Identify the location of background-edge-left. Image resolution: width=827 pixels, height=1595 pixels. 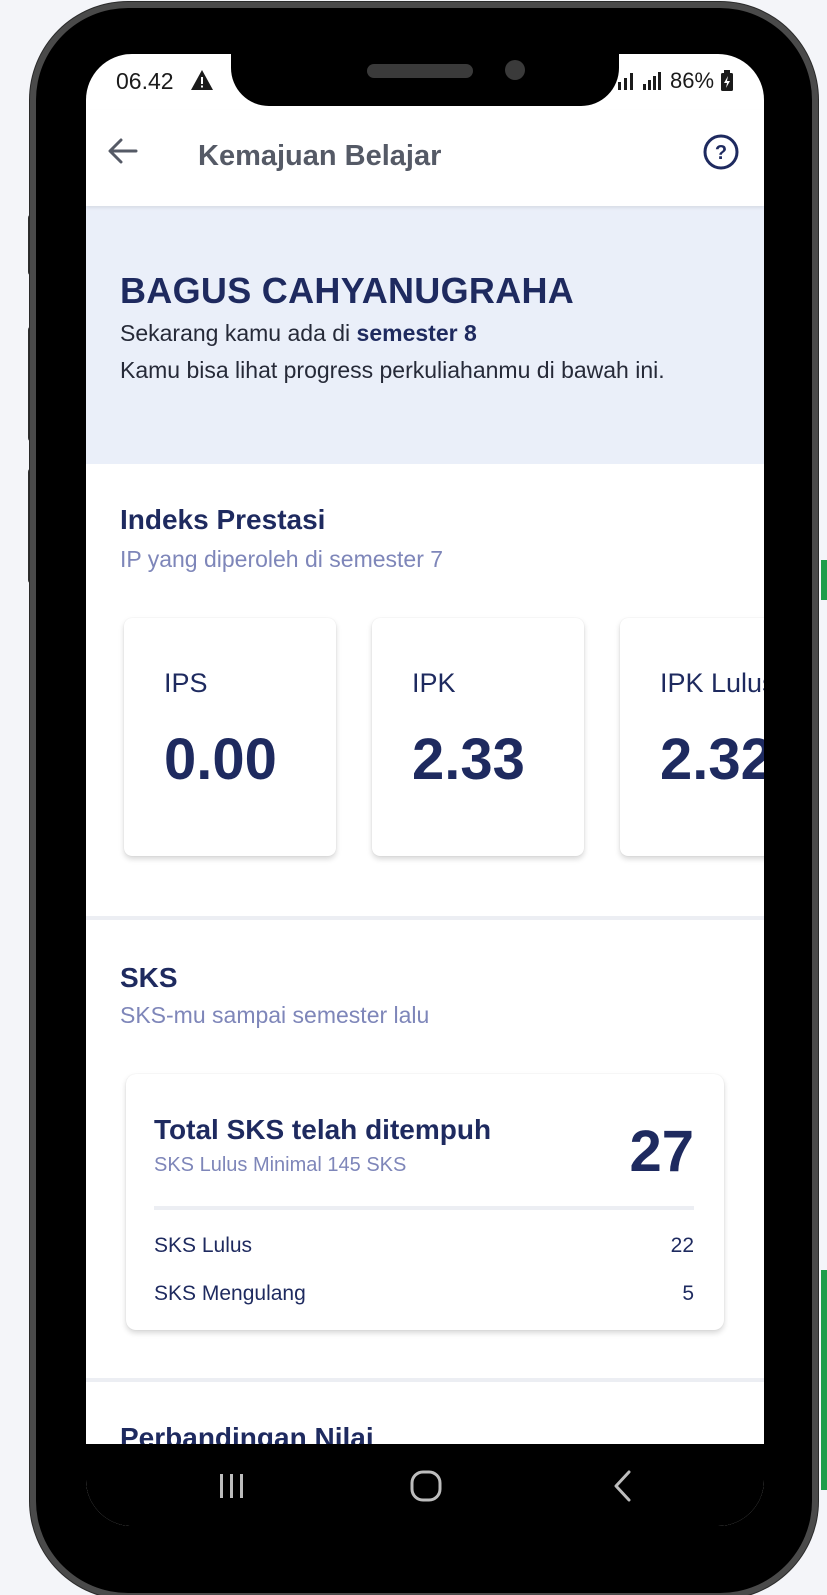
(824, 580).